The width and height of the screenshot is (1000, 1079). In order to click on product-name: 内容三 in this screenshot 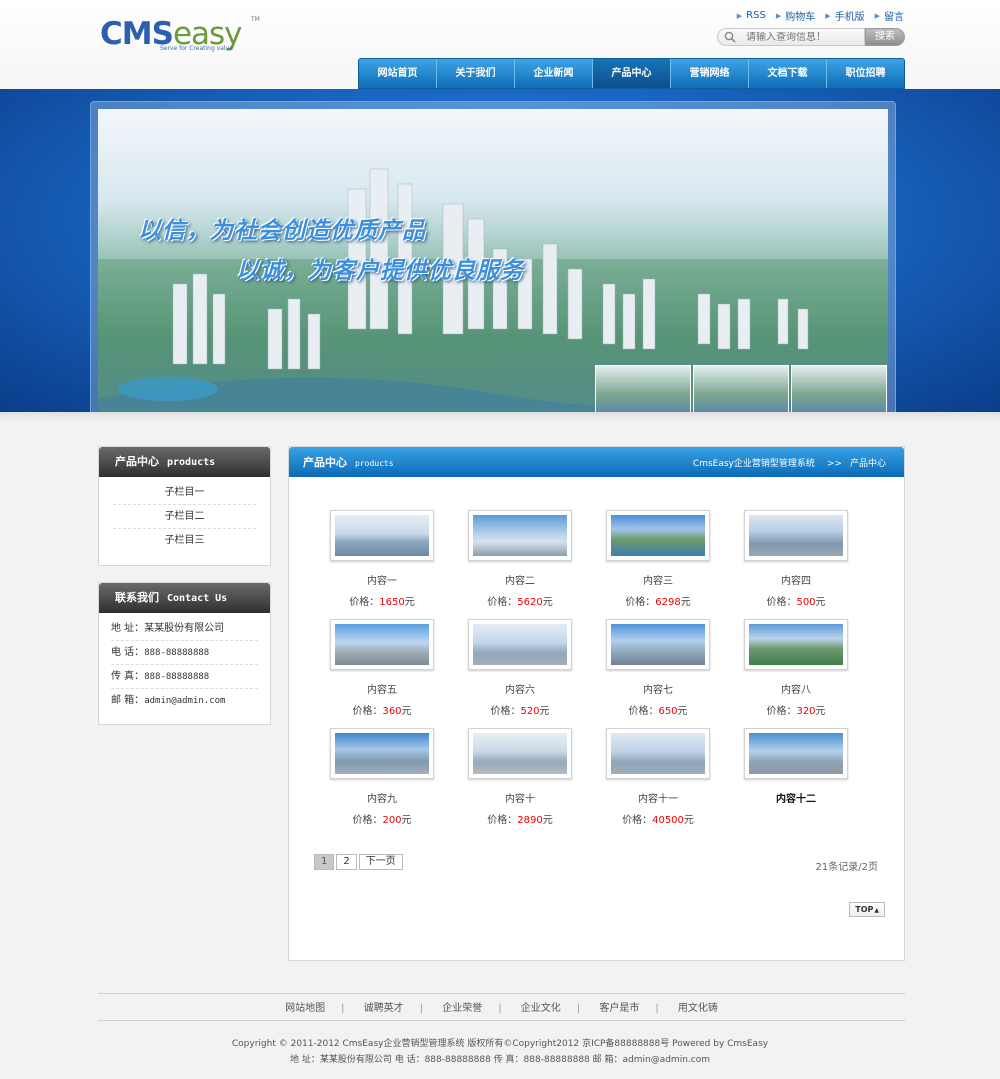, I will do `click(658, 579)`.